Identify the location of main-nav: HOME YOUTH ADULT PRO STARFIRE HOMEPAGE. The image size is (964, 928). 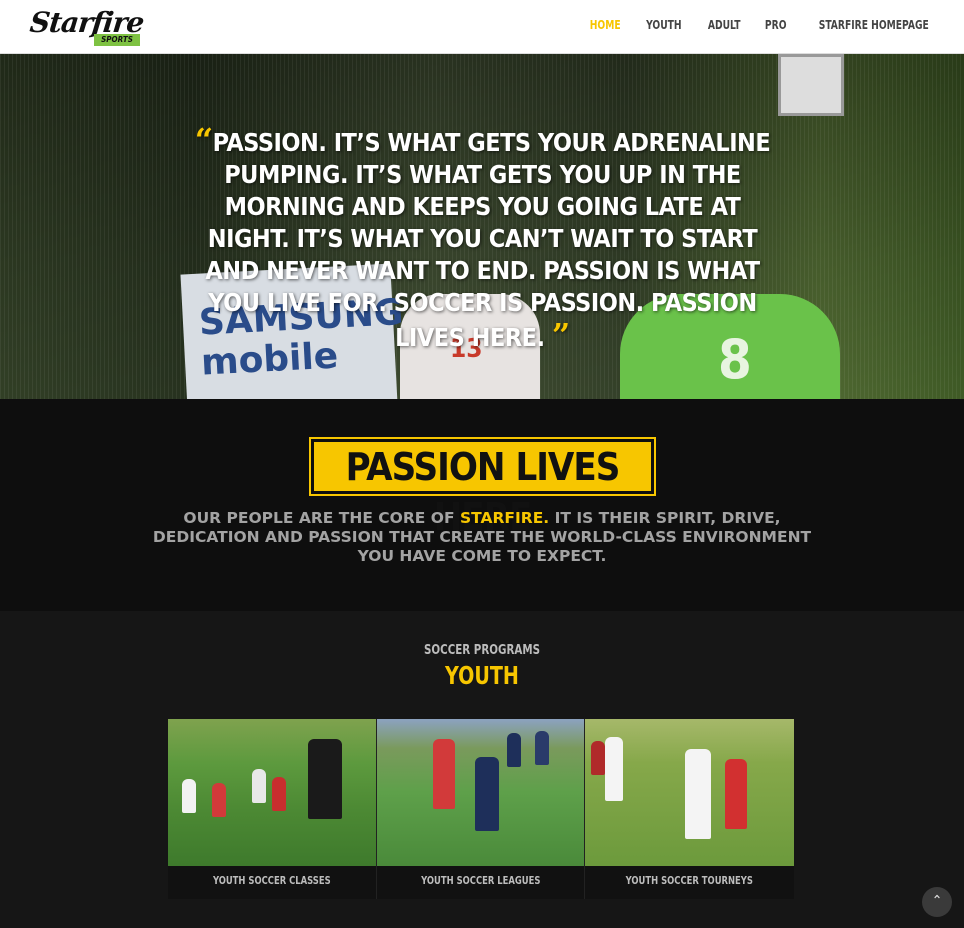
(762, 25).